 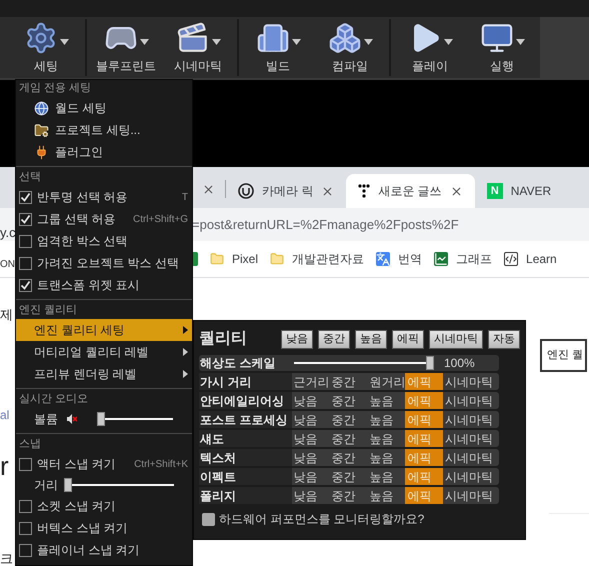 What do you see at coordinates (76, 464) in the screenshot?
I see `menu-label: 액터 스냅 켜기` at bounding box center [76, 464].